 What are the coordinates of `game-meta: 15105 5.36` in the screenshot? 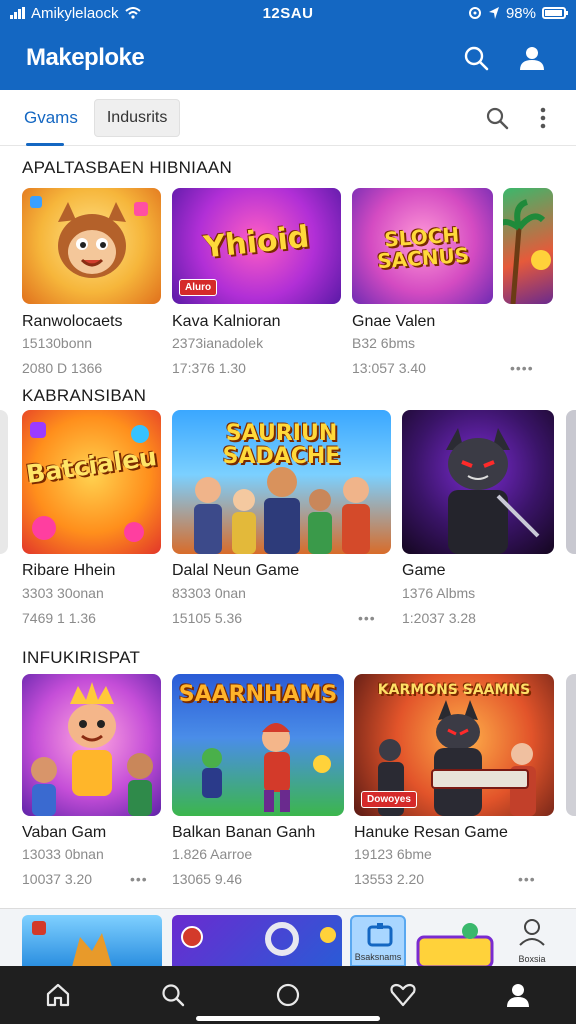 It's located at (207, 617).